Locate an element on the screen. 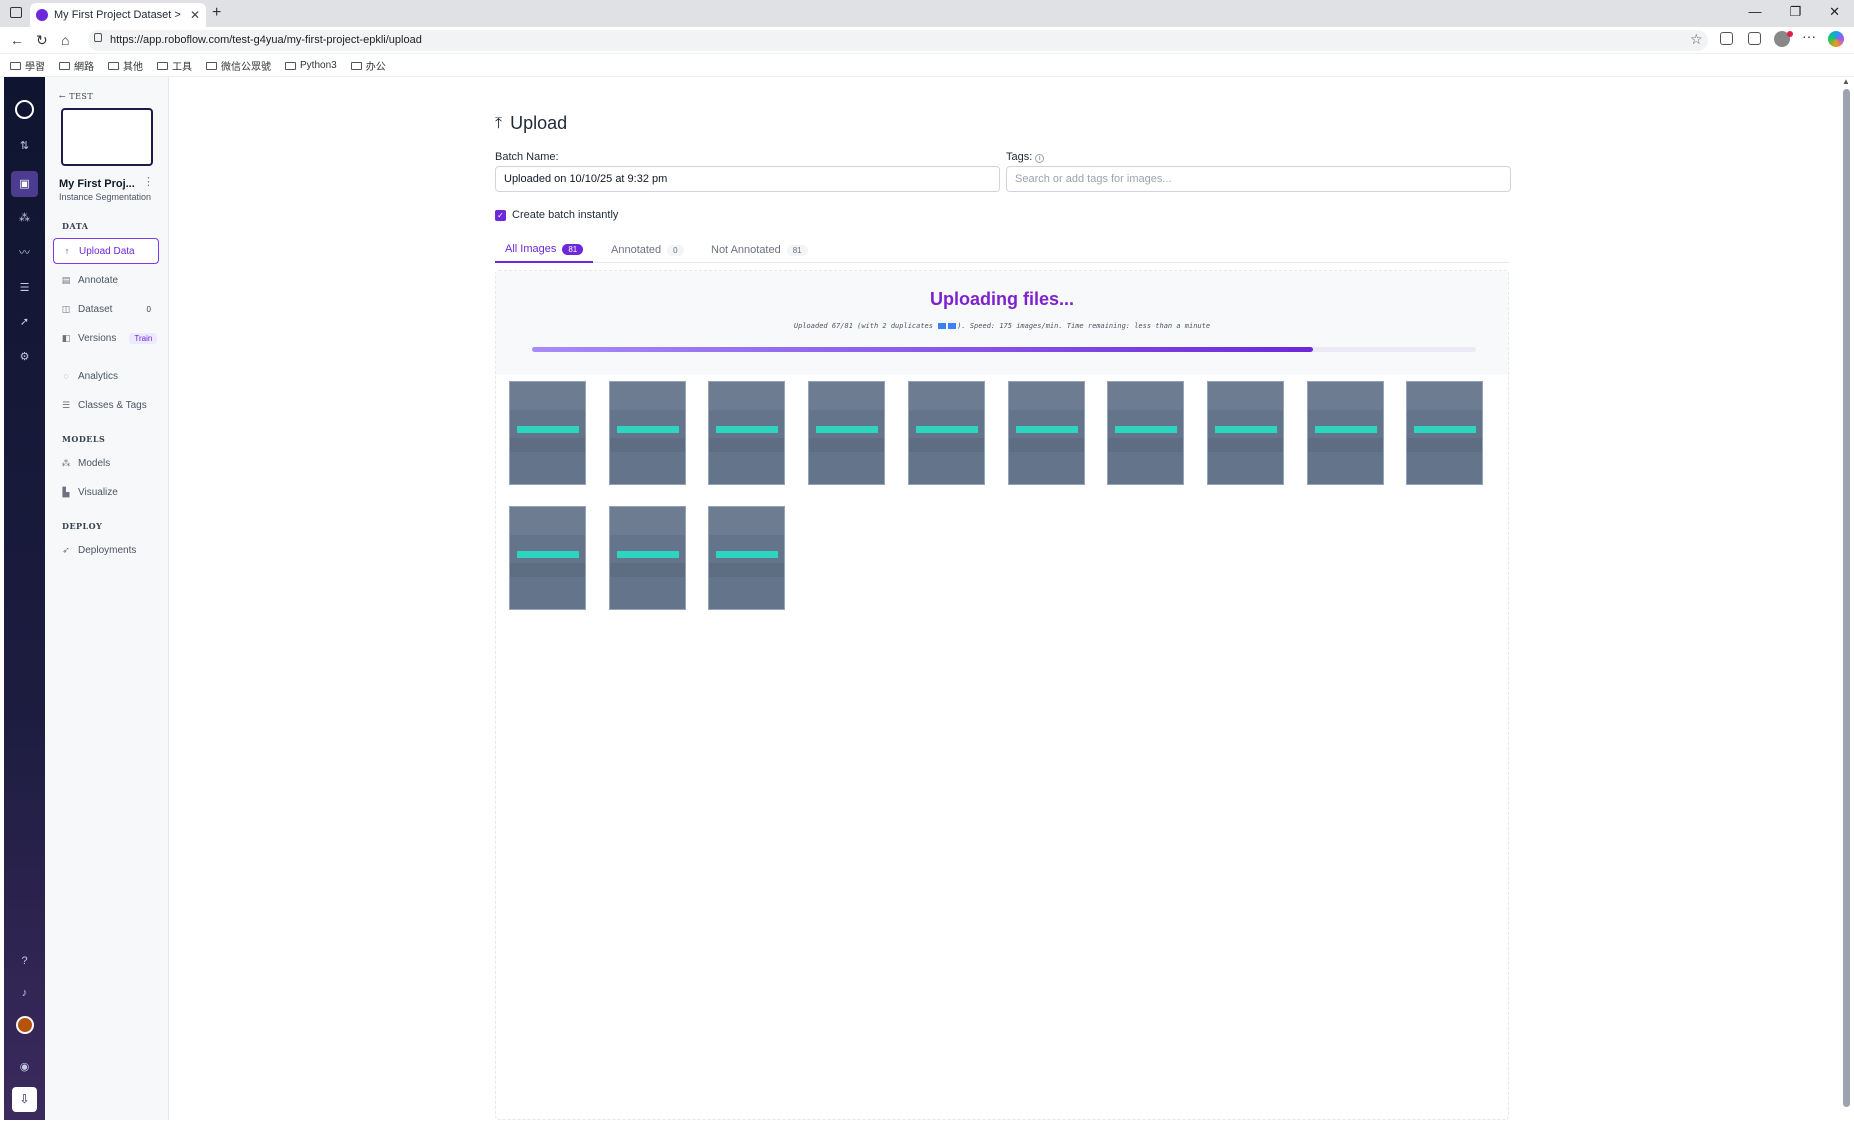 The image size is (1854, 1125). info-icon: i is located at coordinates (1040, 158).